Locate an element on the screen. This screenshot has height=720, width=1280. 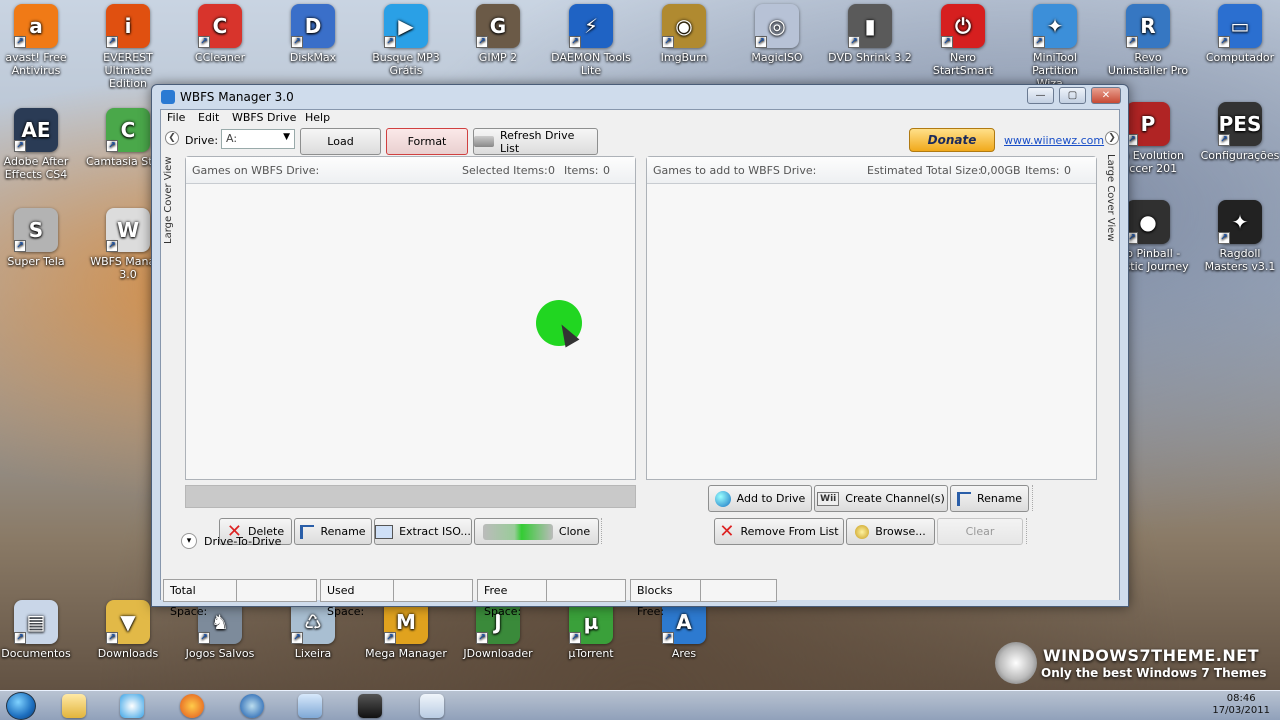
right-items-value: 0 is located at coordinates (1067, 170).